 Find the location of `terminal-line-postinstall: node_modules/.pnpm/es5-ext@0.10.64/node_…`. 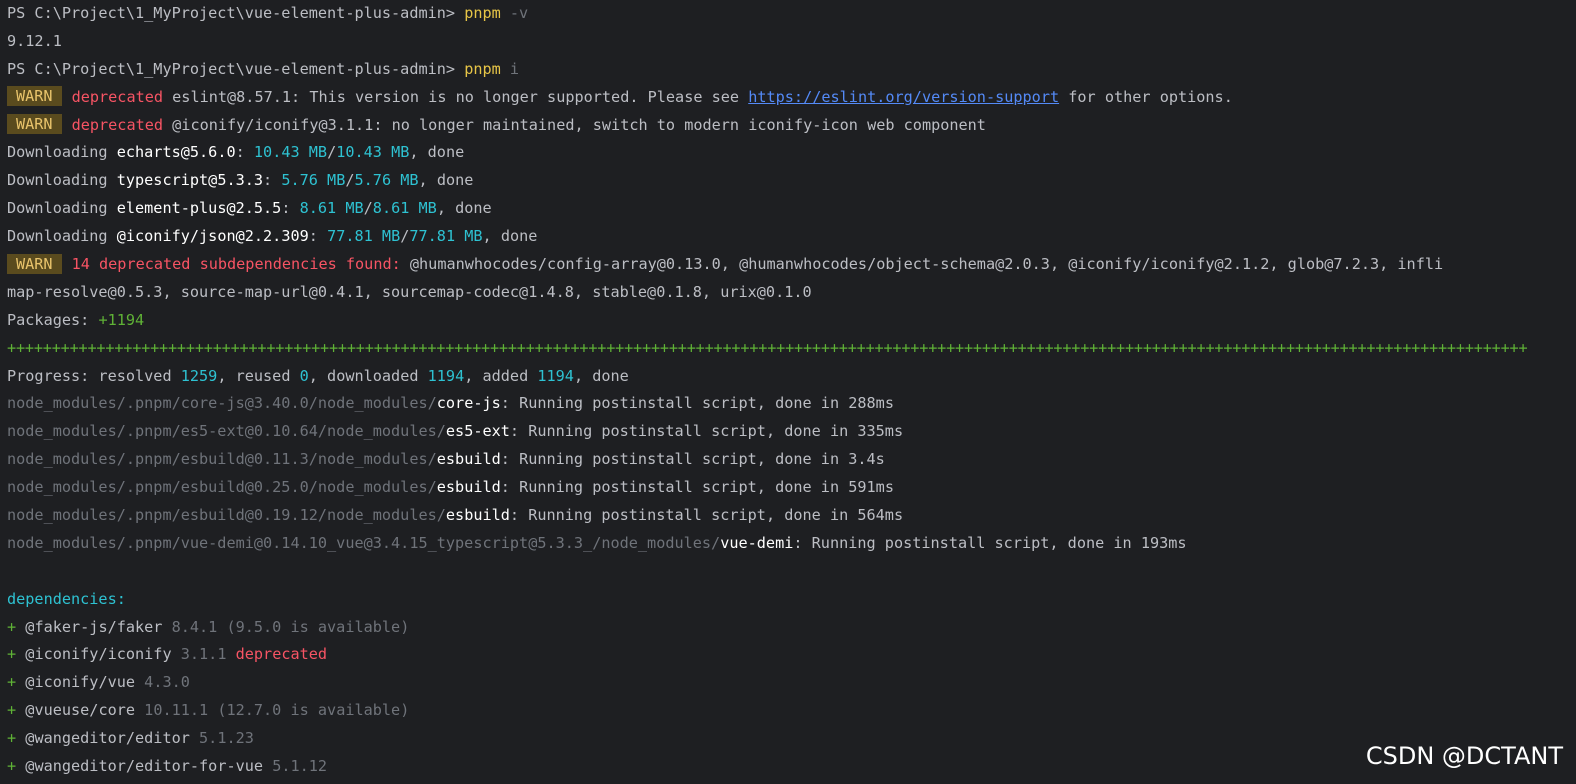

terminal-line-postinstall: node_modules/.pnpm/es5-ext@0.10.64/node_… is located at coordinates (788, 432).